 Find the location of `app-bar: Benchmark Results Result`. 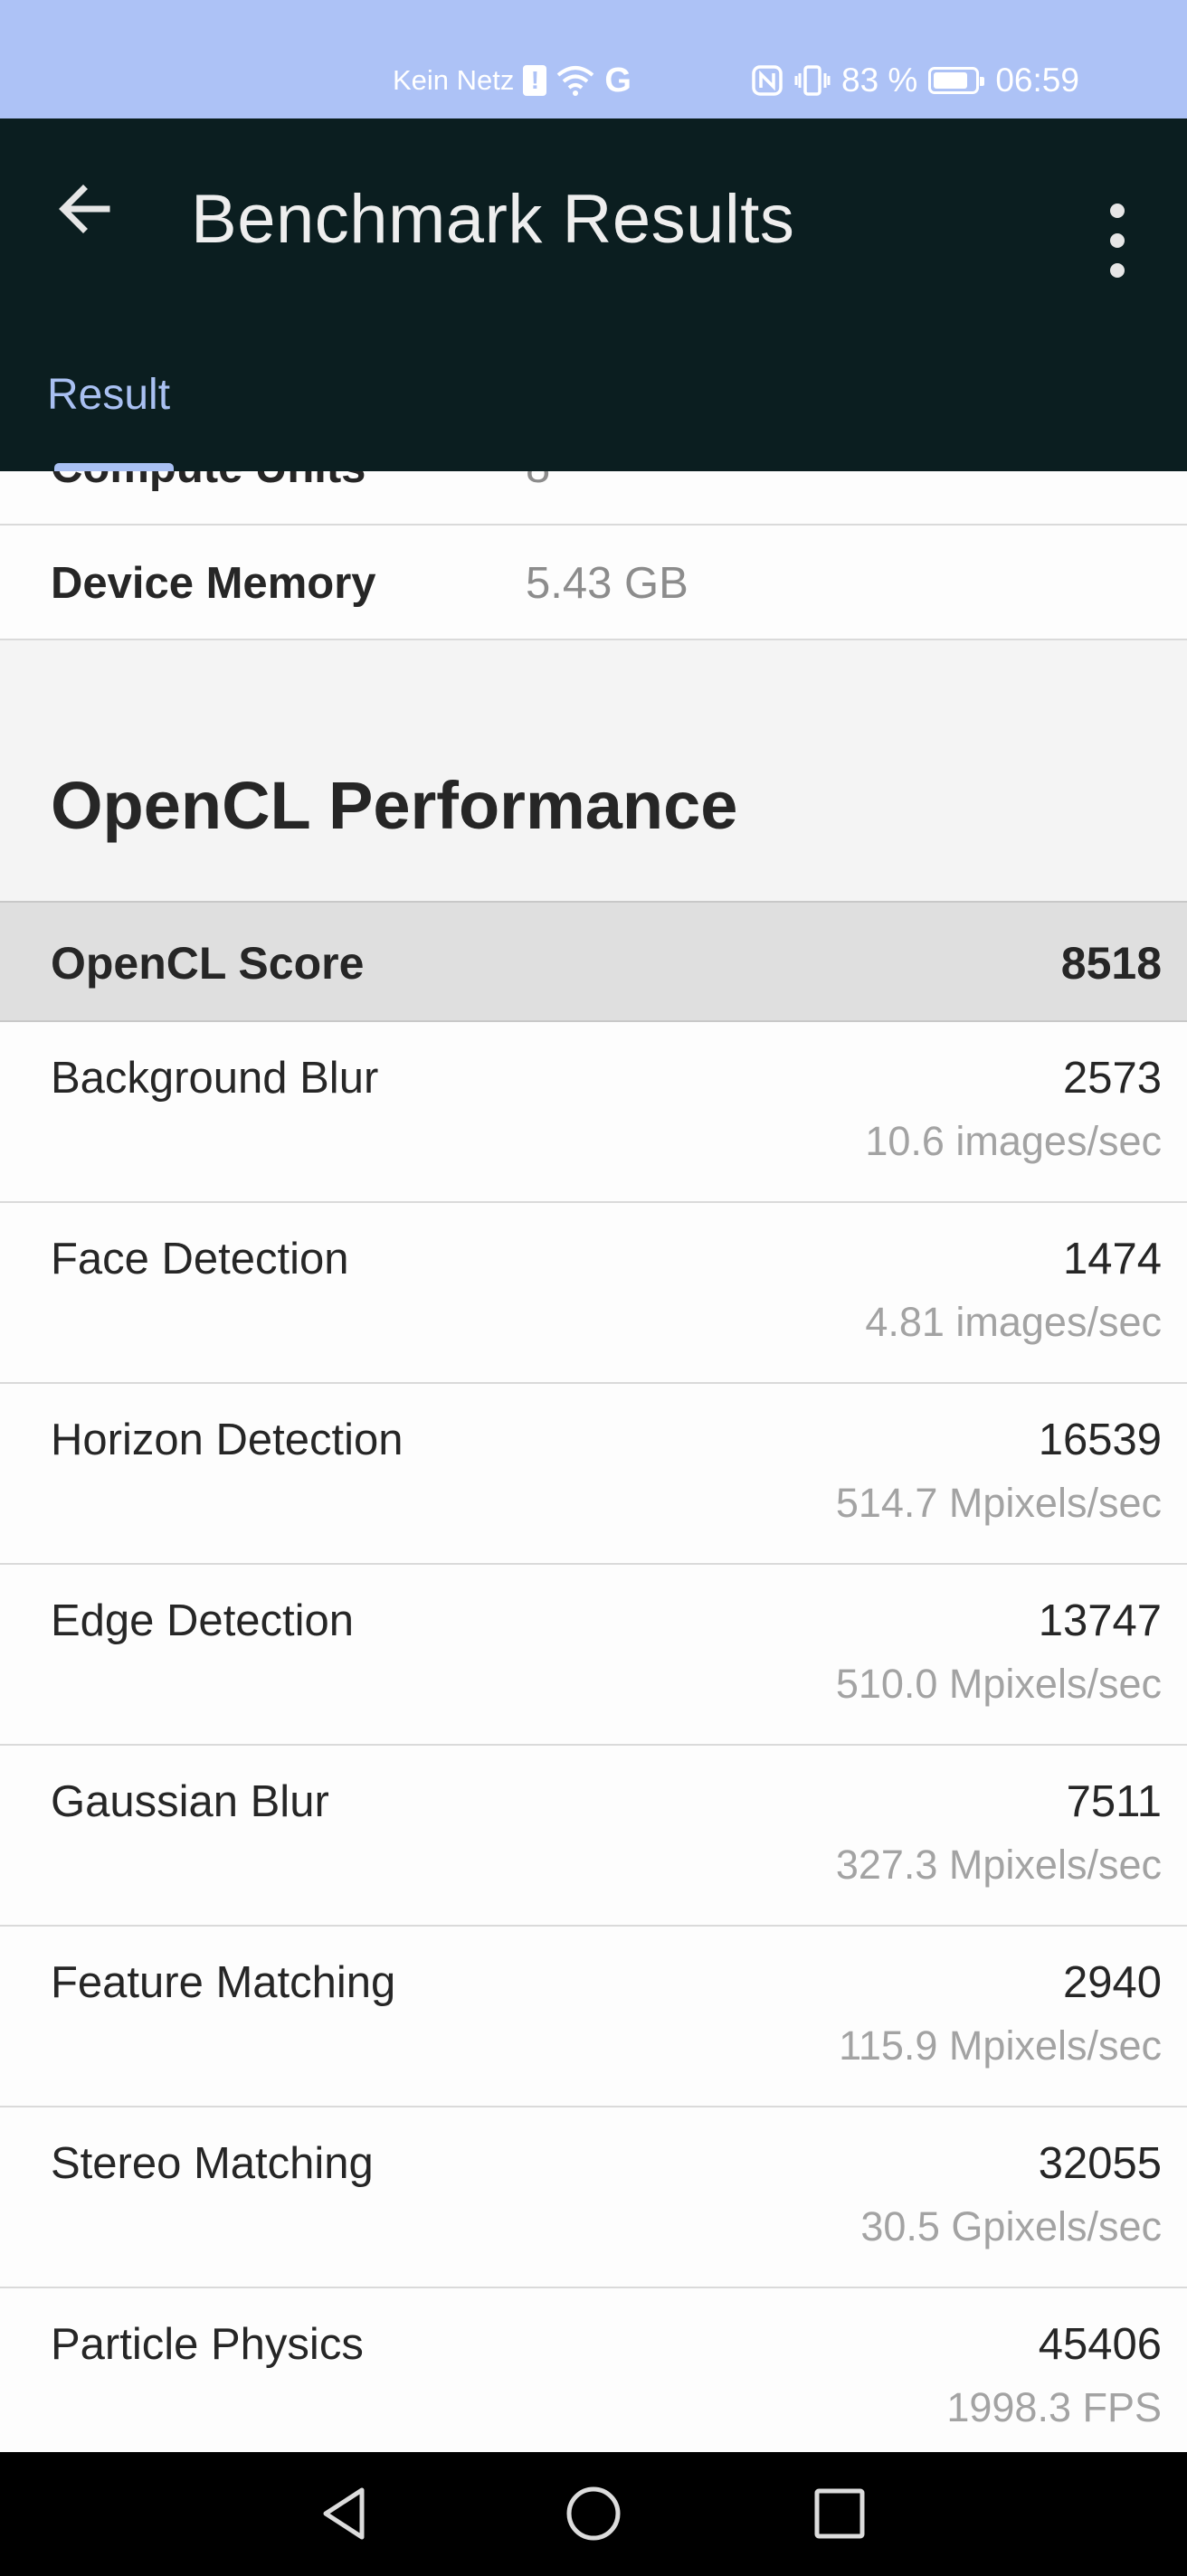

app-bar: Benchmark Results Result is located at coordinates (593, 295).